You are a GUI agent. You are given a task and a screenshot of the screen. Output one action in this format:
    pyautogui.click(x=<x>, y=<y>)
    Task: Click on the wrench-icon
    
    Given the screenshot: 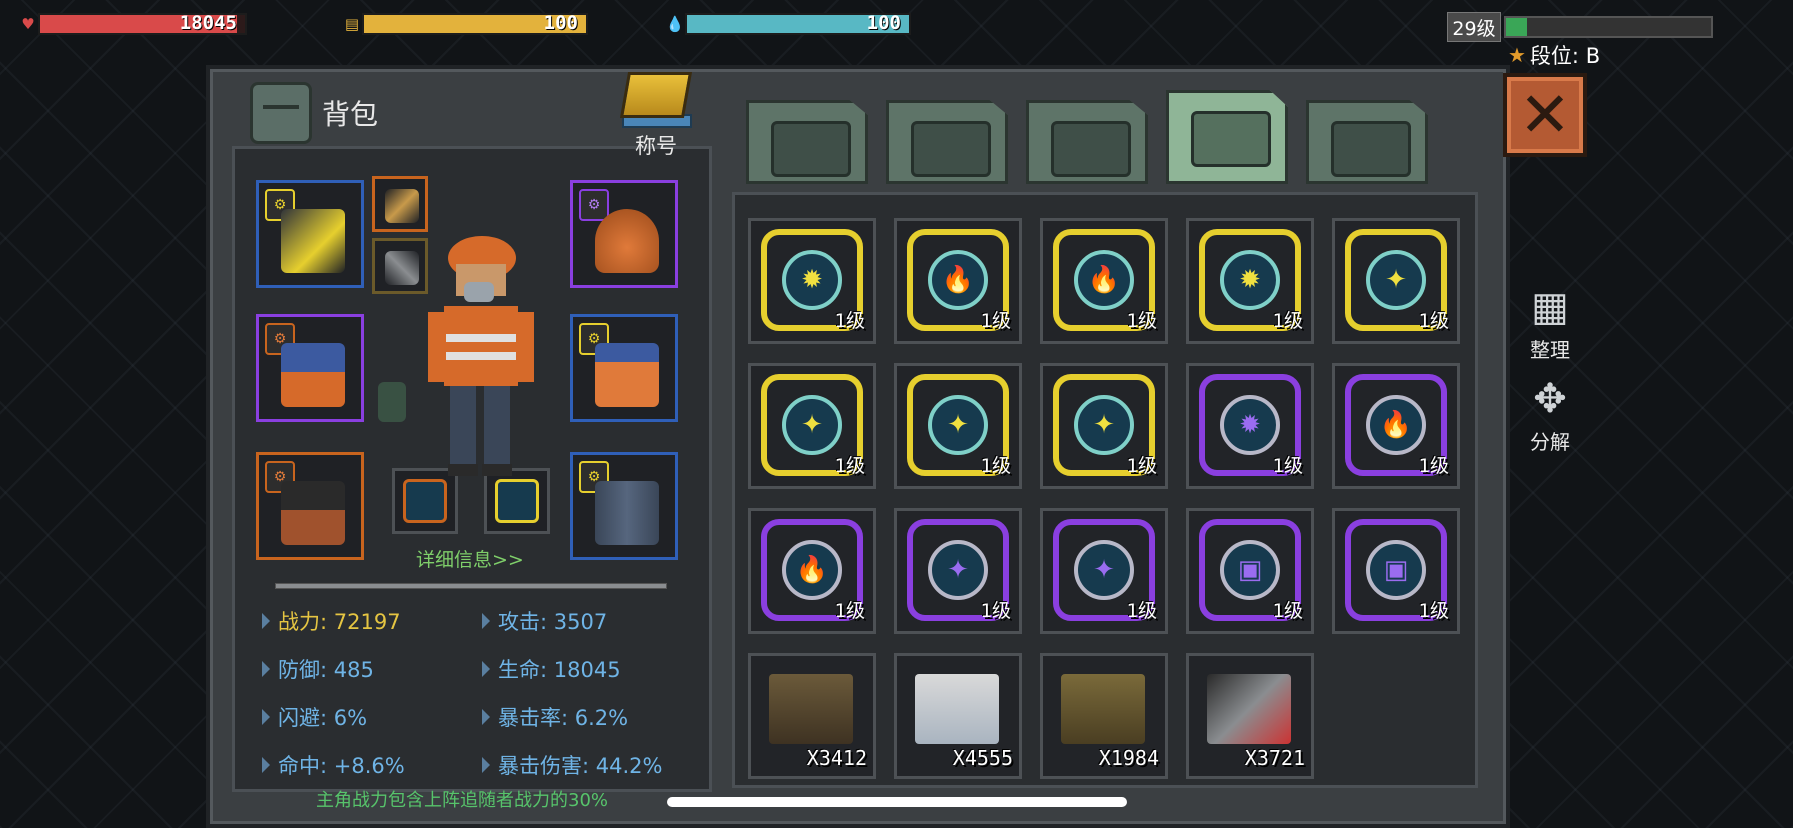 What is the action you would take?
    pyautogui.click(x=1371, y=149)
    